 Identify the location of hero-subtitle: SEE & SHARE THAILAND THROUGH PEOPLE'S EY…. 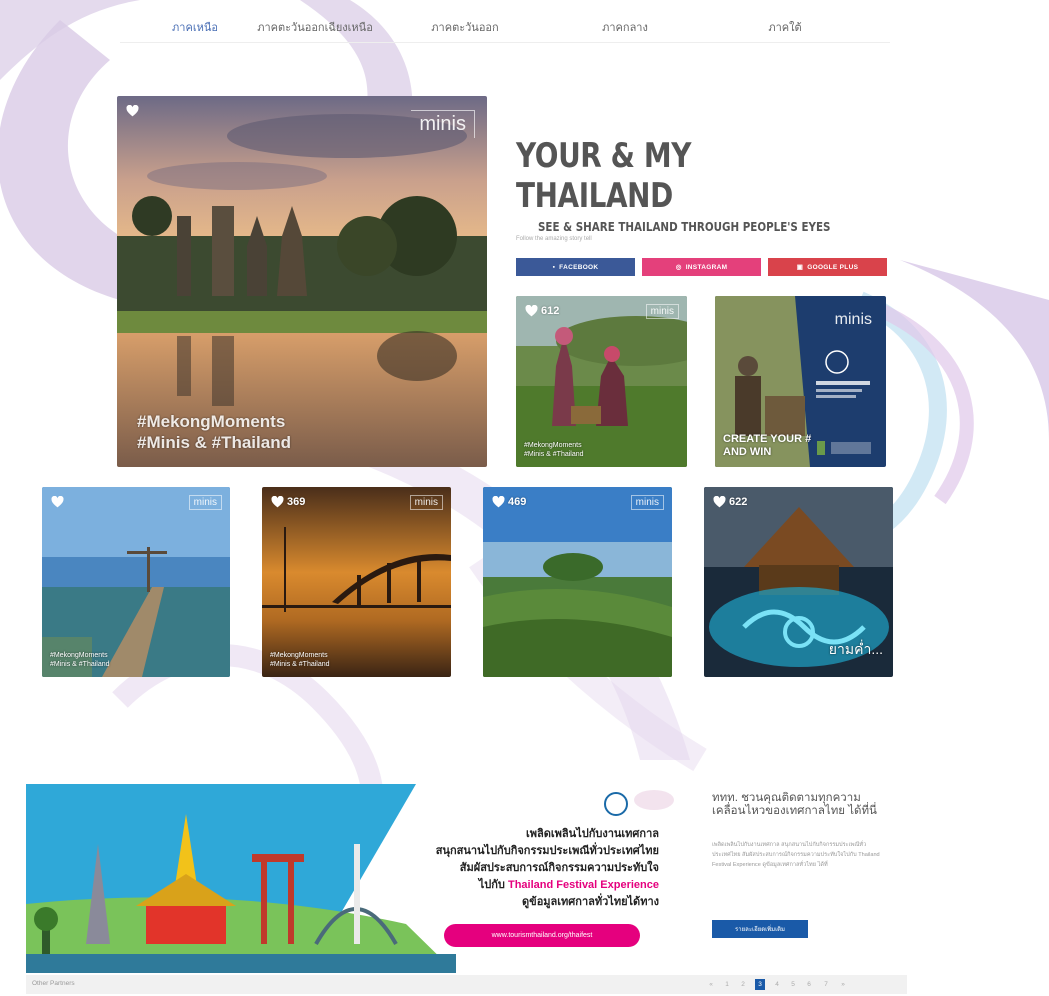
(684, 227).